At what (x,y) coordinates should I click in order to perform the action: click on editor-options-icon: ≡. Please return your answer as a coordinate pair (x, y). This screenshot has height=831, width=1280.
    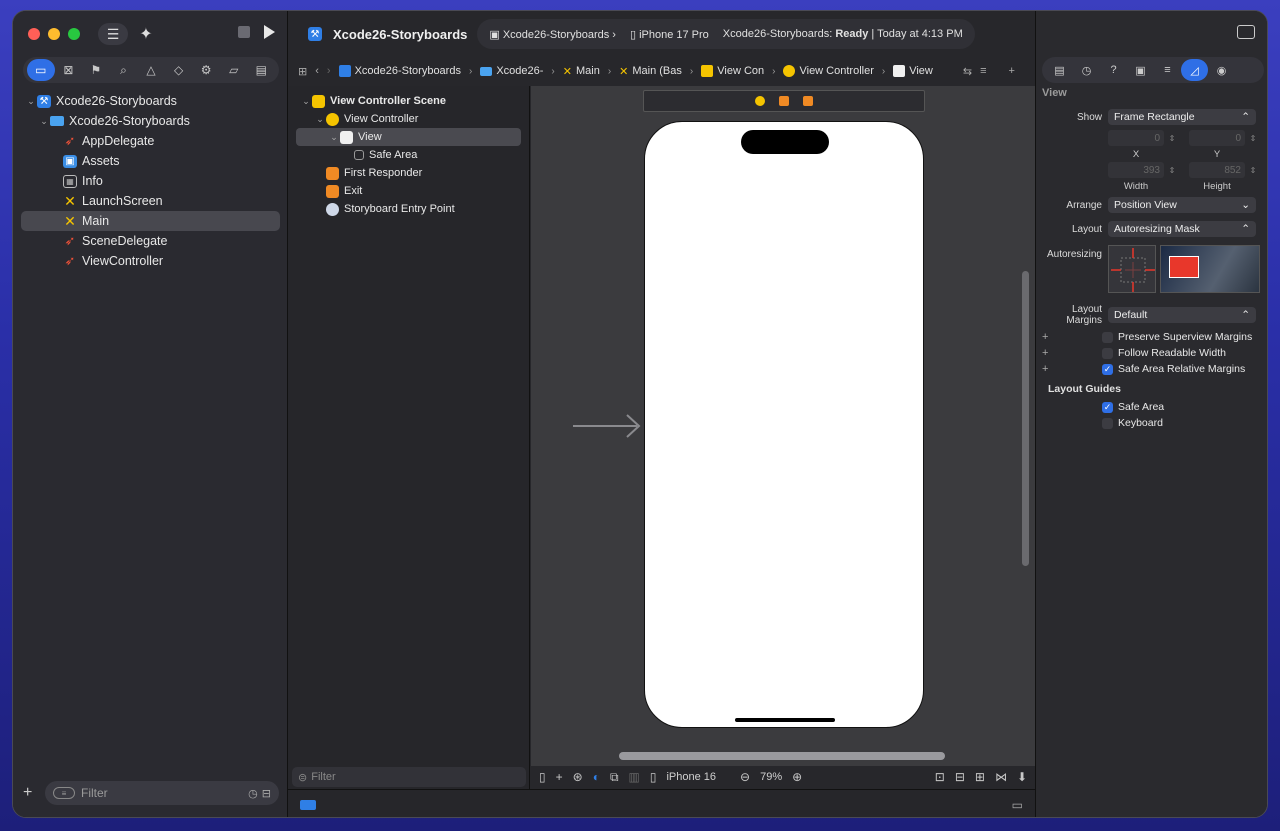
    Looking at the image, I should click on (983, 71).